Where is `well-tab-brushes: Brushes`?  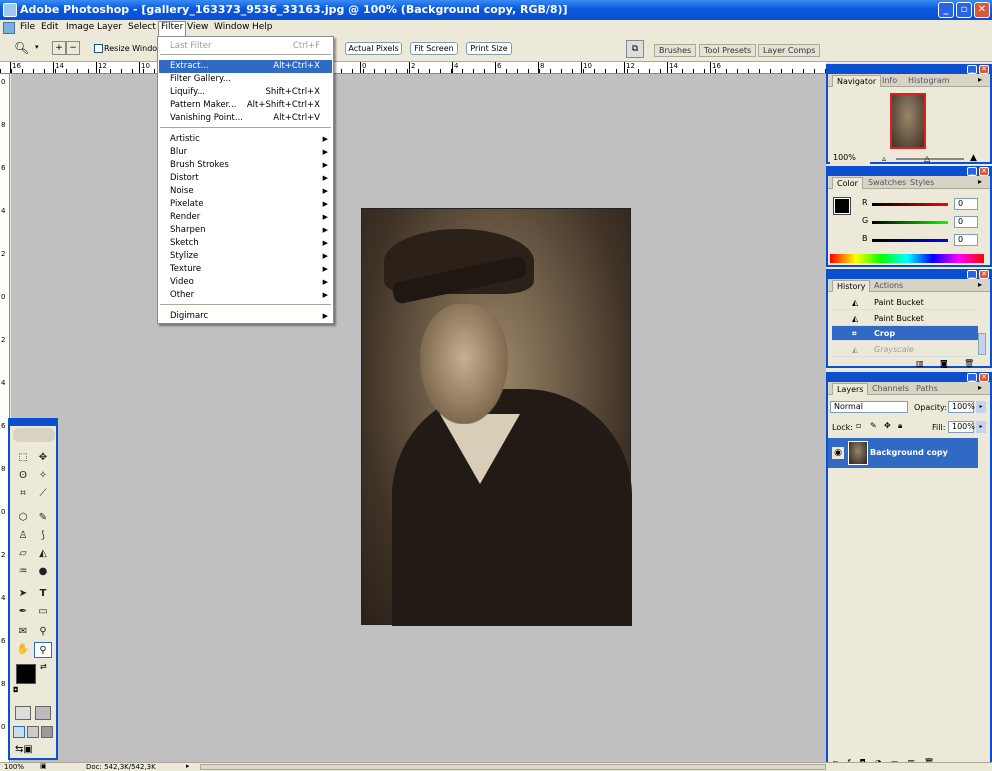
well-tab-brushes: Brushes is located at coordinates (675, 50).